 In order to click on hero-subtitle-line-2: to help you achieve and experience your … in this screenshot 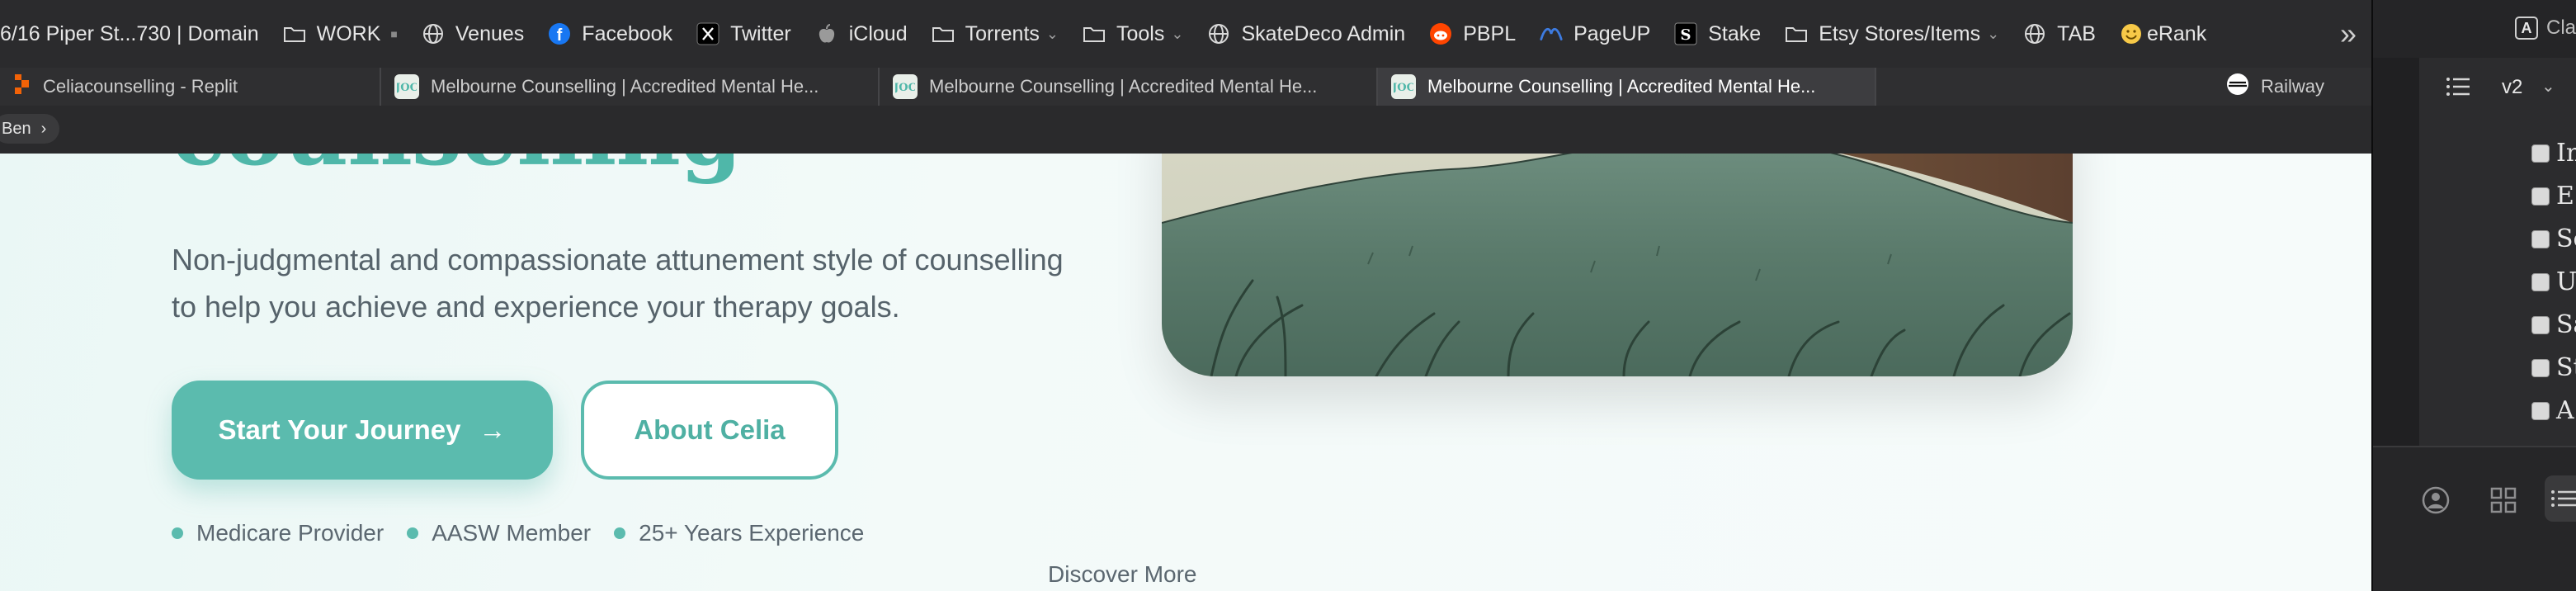, I will do `click(536, 307)`.